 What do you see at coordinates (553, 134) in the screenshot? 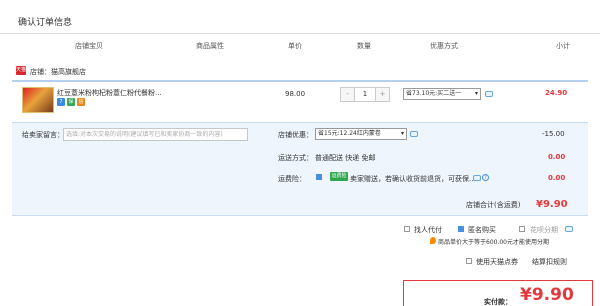
I see `shop-promo-amount: -15.00` at bounding box center [553, 134].